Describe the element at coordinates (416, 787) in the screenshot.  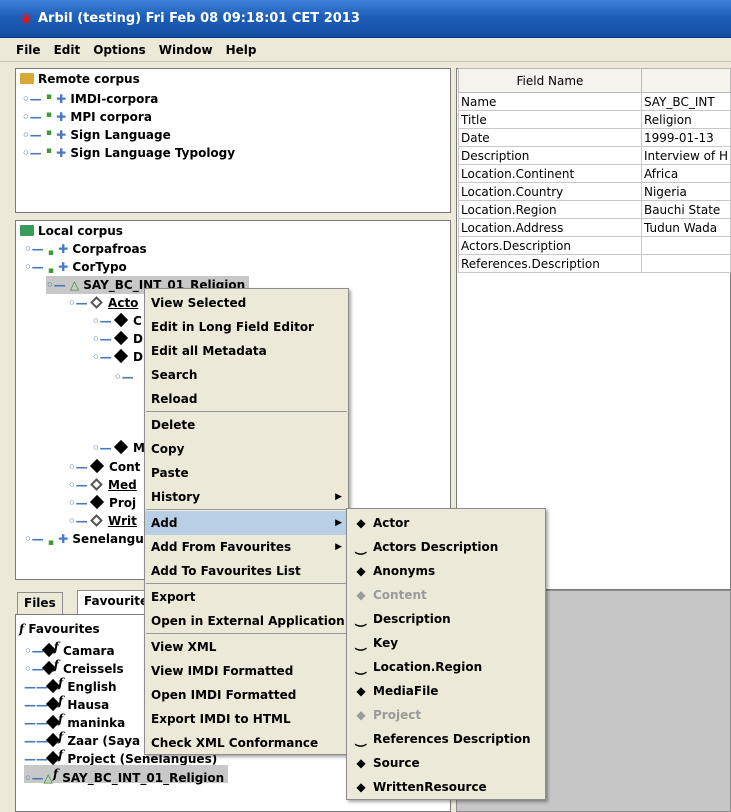
I see `submenu-item-writtenresource: ◆ WrittenResource` at that location.